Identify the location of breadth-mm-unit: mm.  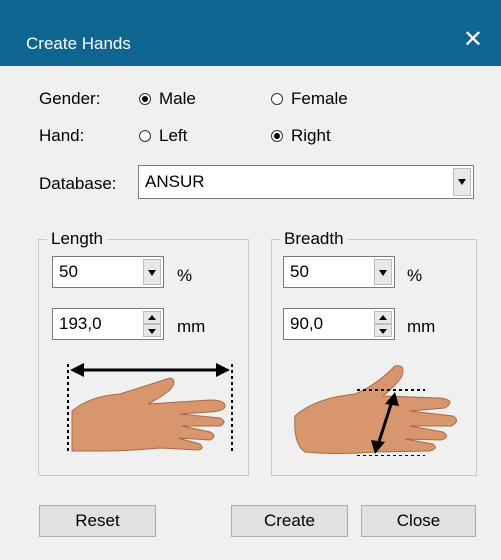
(421, 326).